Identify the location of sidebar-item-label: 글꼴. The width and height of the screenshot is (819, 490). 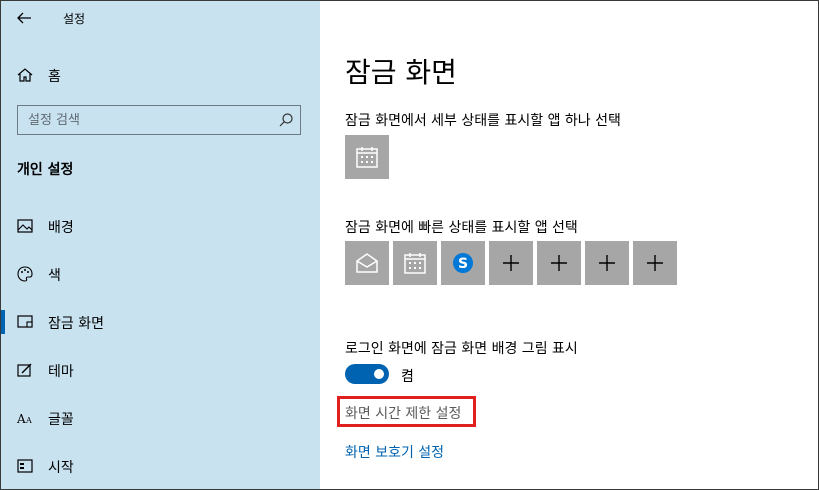
(61, 420).